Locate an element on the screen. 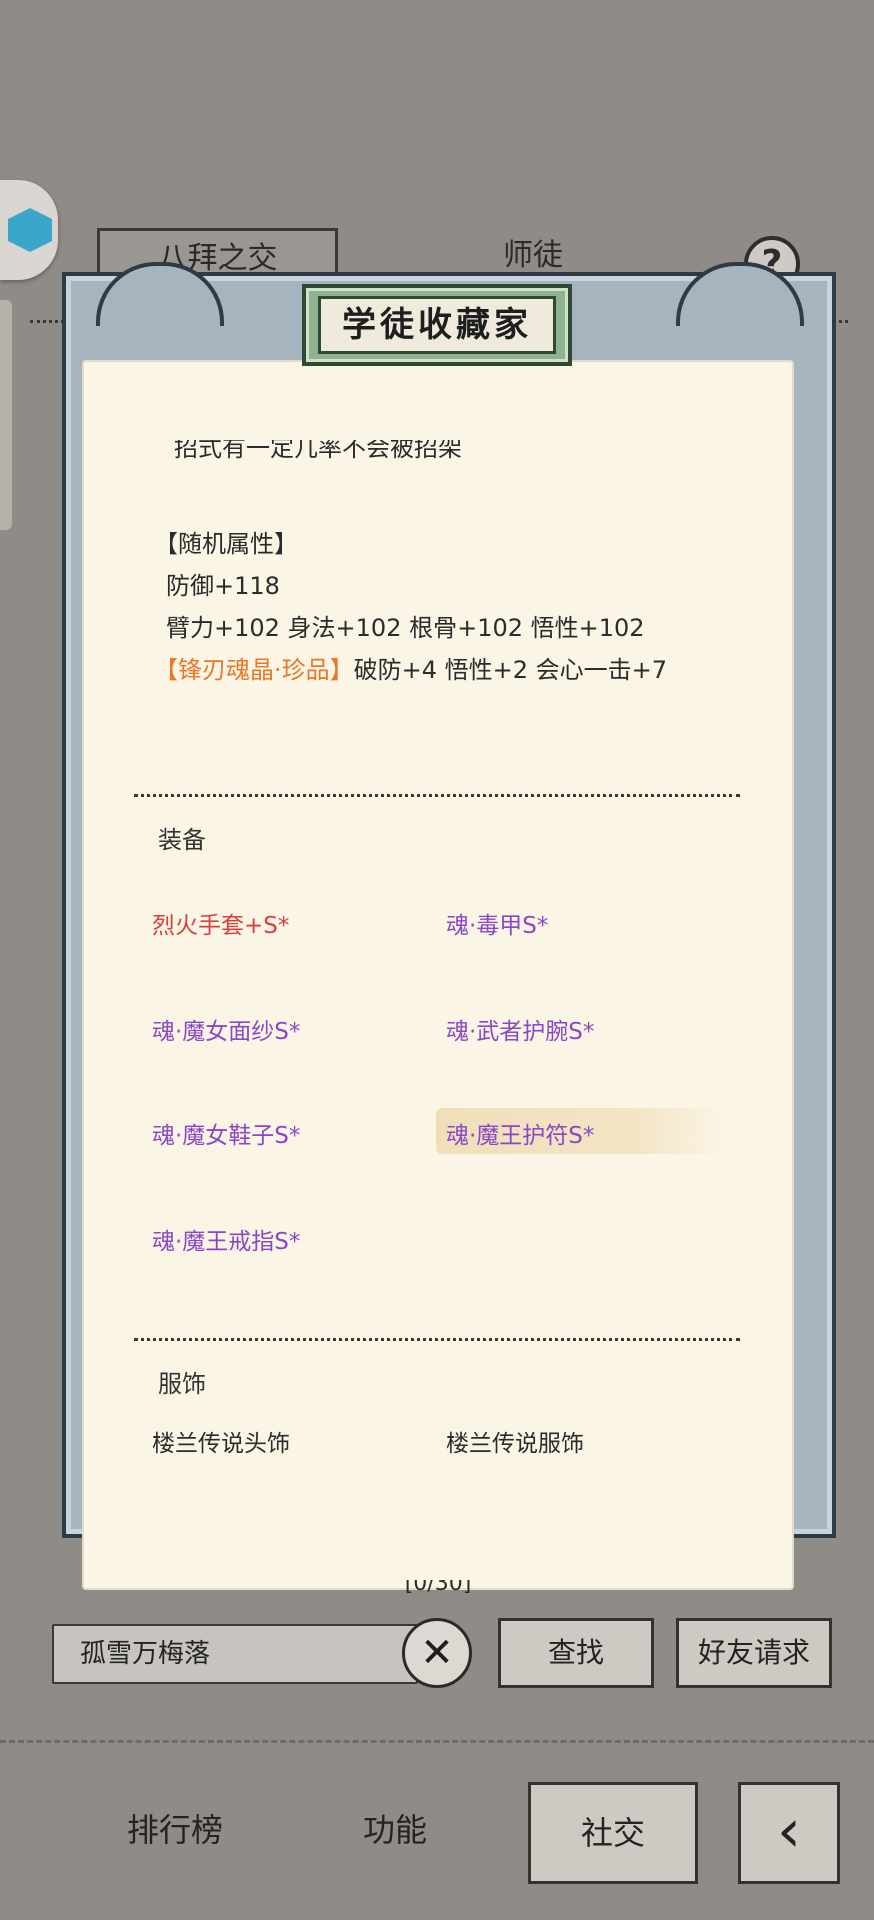 The height and width of the screenshot is (1920, 874). equipment-item: 烈火手套+S* is located at coordinates (220, 923).